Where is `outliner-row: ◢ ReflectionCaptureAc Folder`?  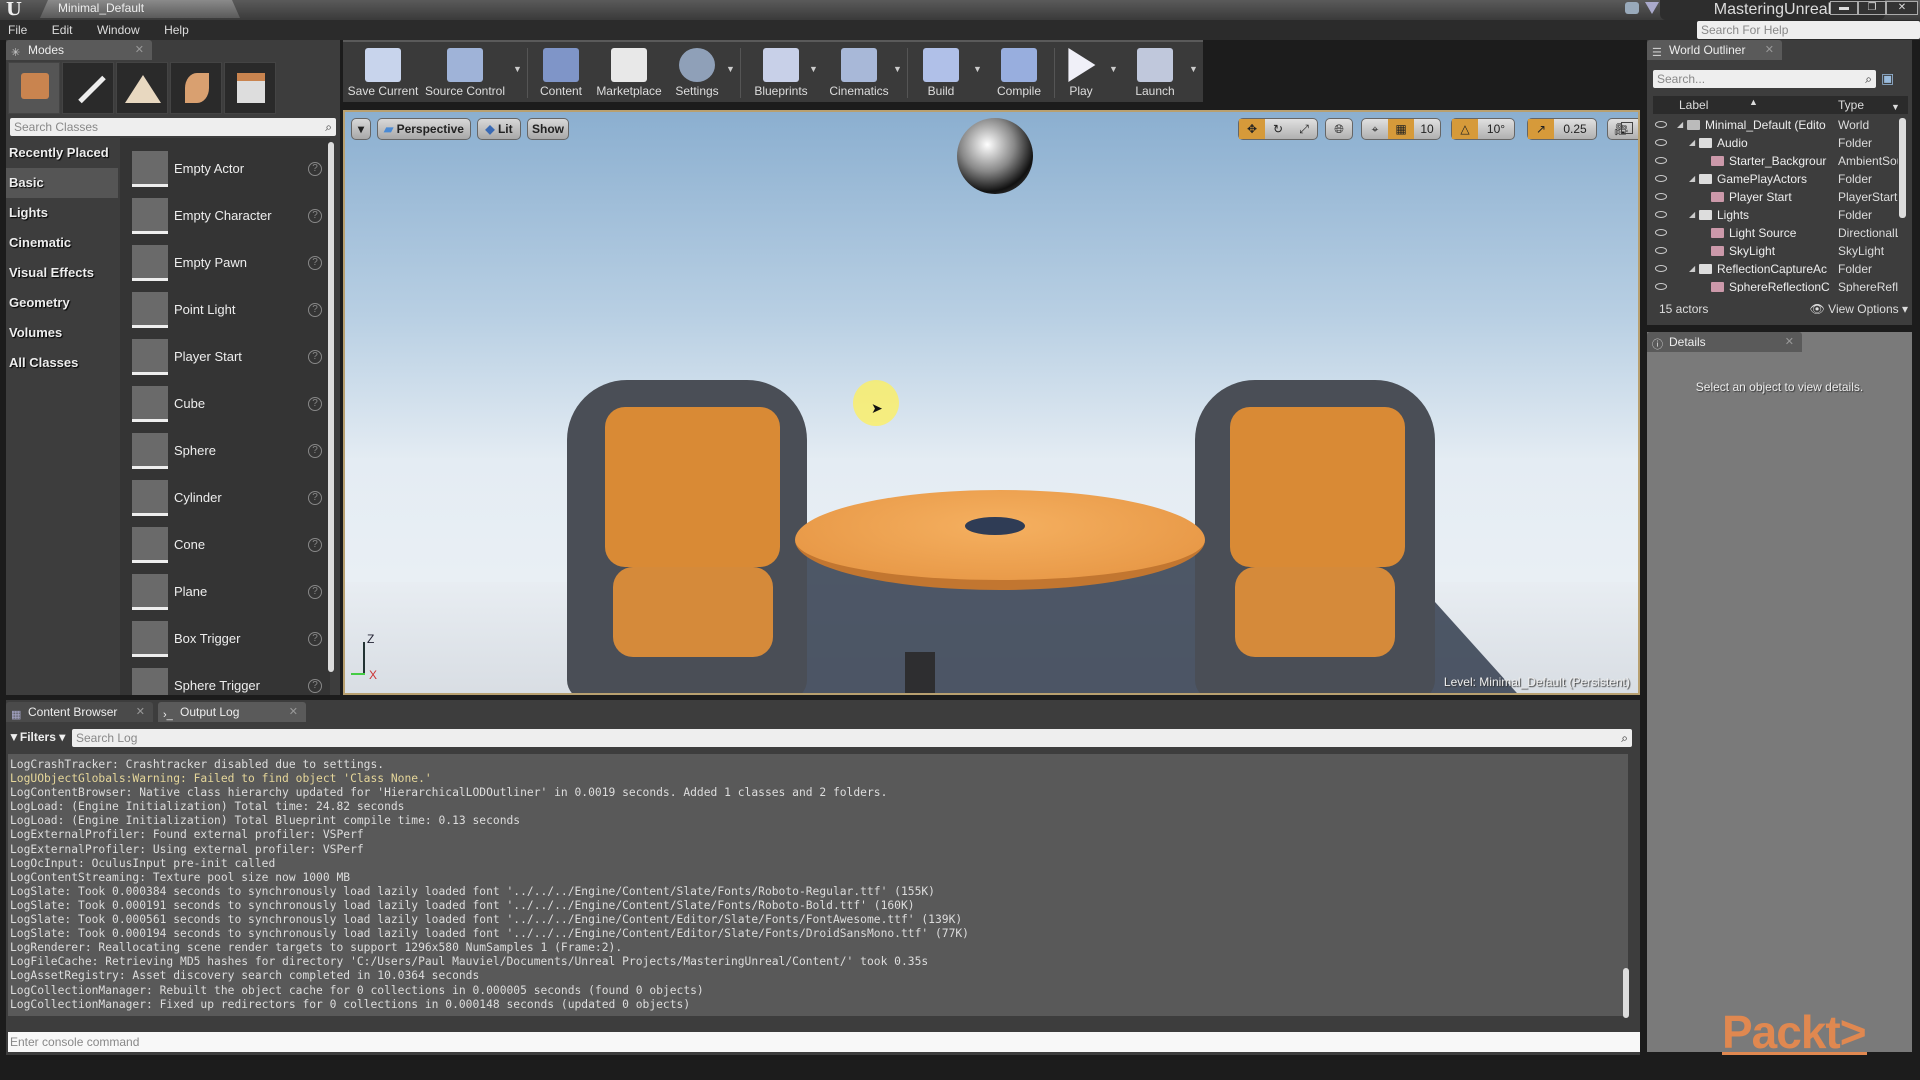
outliner-row: ◢ ReflectionCaptureAc Folder is located at coordinates (1775, 269).